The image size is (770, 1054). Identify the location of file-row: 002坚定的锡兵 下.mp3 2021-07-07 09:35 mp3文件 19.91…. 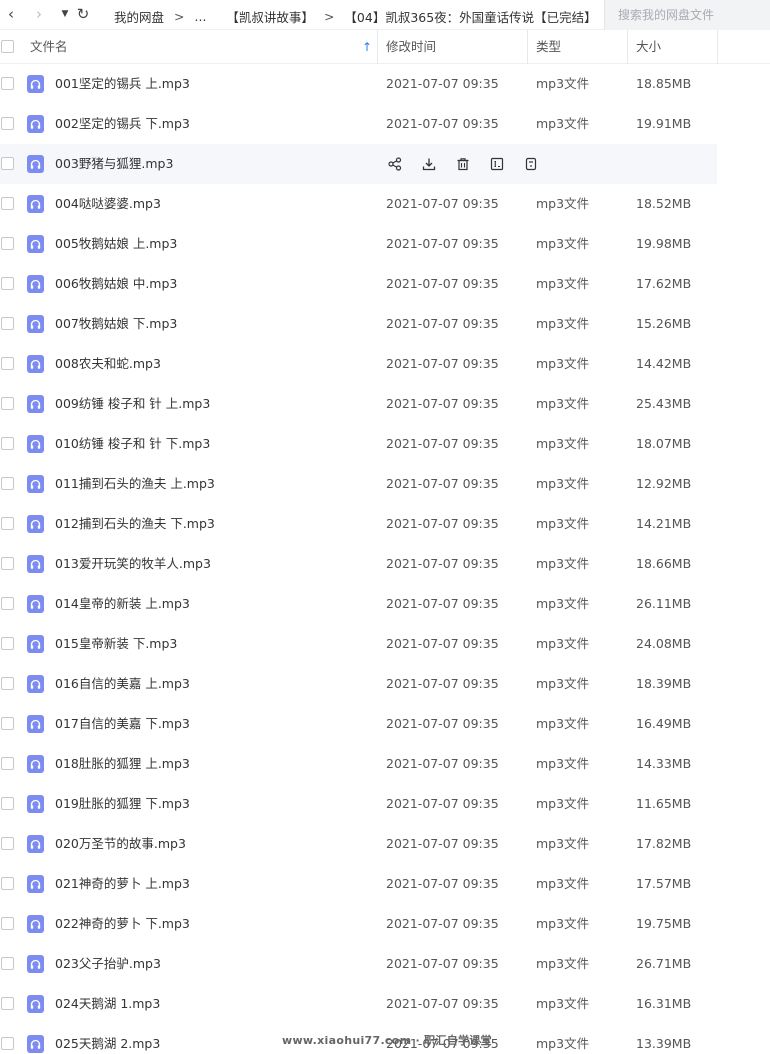
(358, 124).